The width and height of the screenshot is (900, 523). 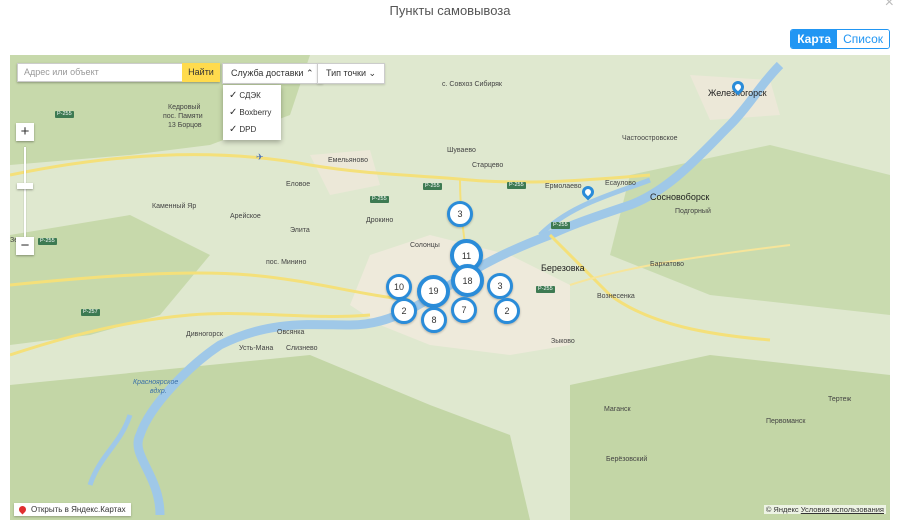 I want to click on place-label: Березовка, so click(x=563, y=268).